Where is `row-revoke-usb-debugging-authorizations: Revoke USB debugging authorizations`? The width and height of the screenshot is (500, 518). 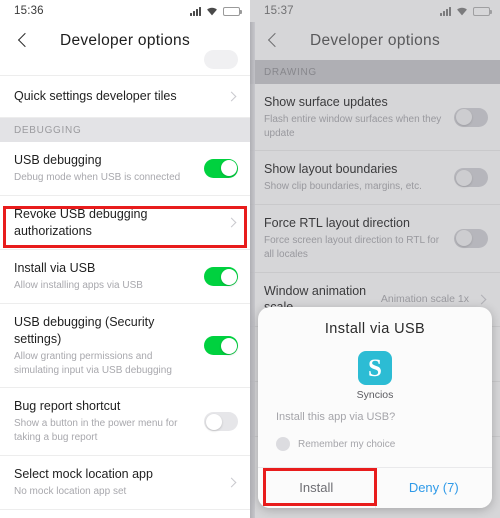 row-revoke-usb-debugging-authorizations: Revoke USB debugging authorizations is located at coordinates (125, 223).